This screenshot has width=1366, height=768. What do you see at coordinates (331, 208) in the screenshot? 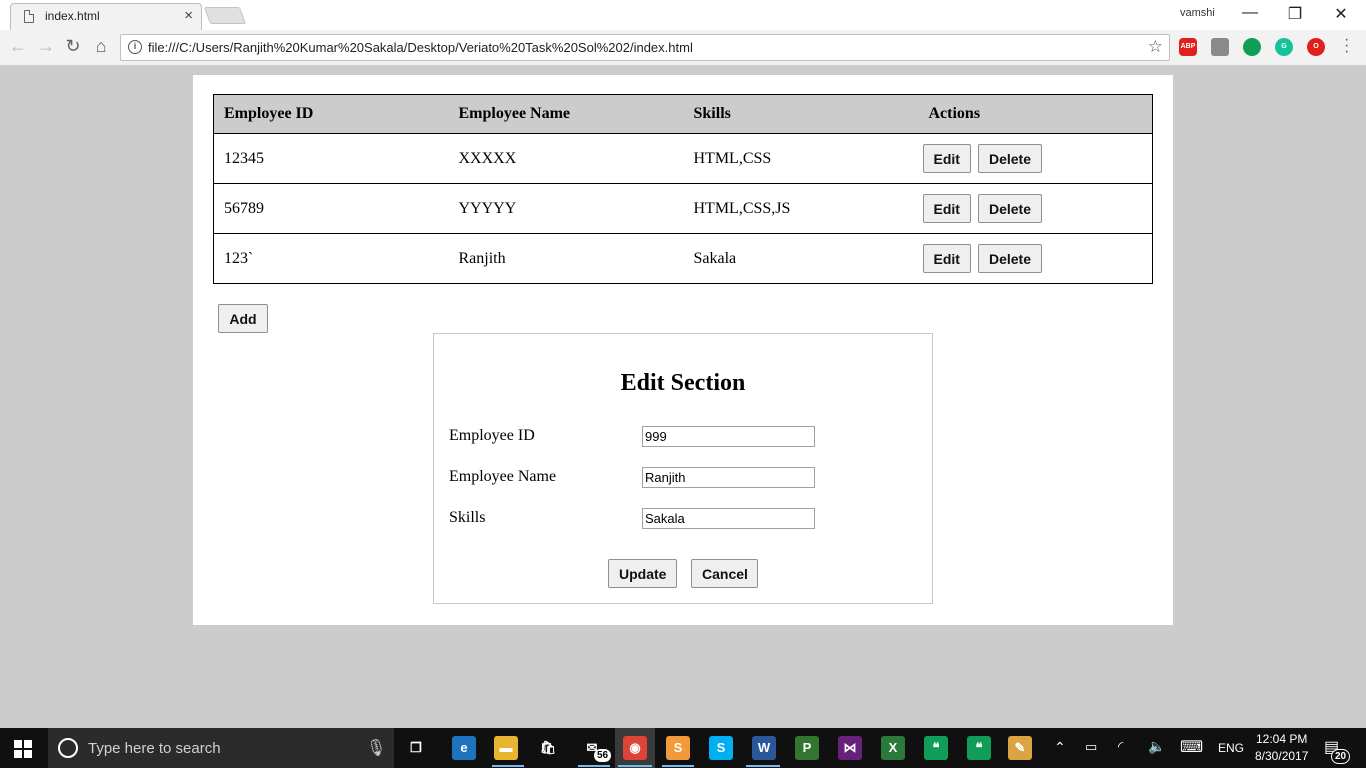
I see `employee-id-cell: 56789` at bounding box center [331, 208].